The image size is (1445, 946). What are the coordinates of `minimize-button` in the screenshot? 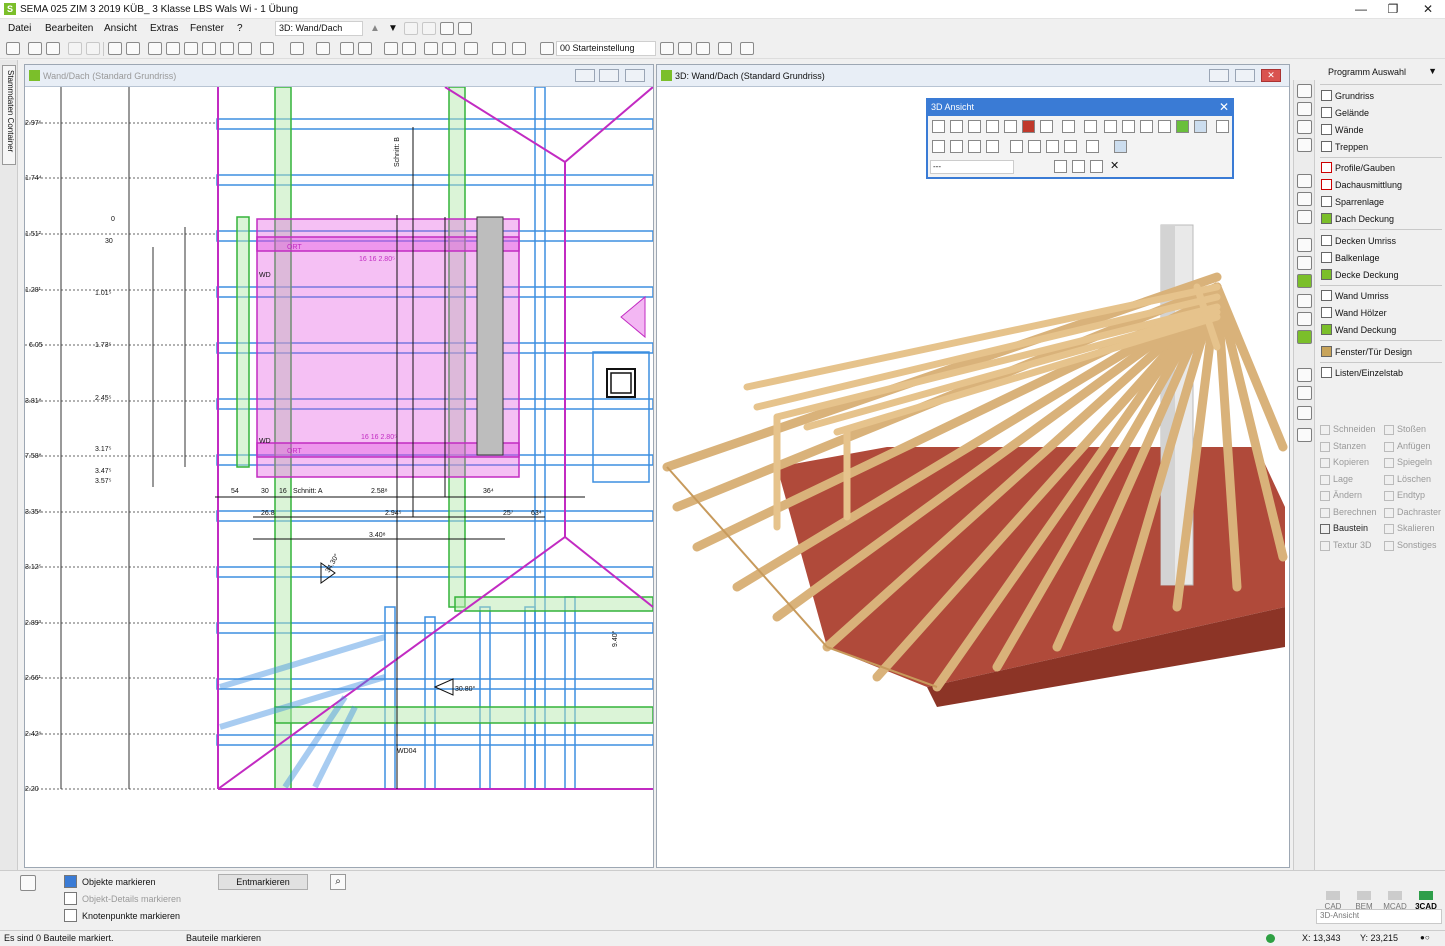 It's located at (585, 75).